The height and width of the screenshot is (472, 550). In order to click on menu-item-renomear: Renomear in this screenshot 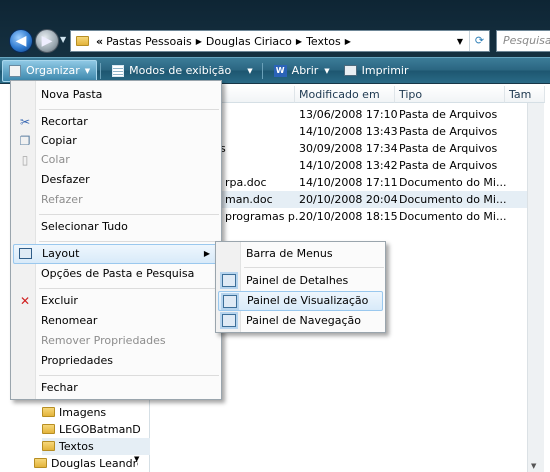, I will do `click(116, 321)`.